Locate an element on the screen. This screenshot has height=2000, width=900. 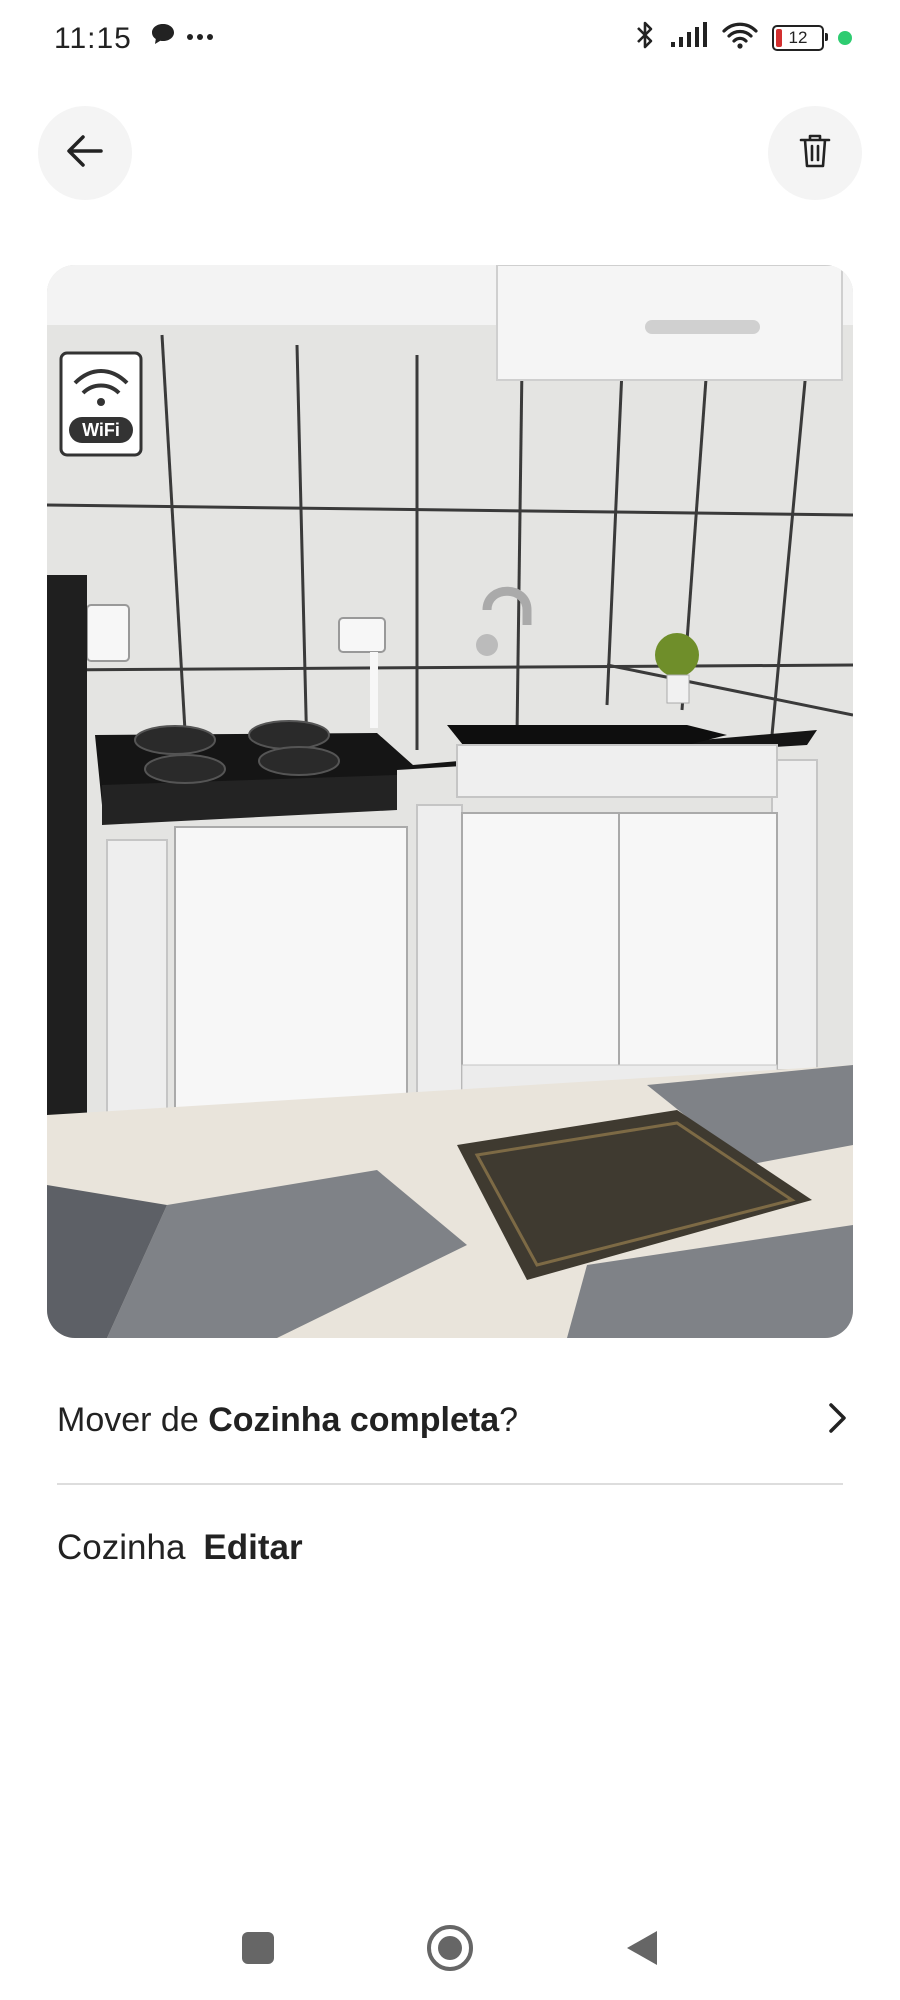
battery-level: 12 is located at coordinates (798, 37).